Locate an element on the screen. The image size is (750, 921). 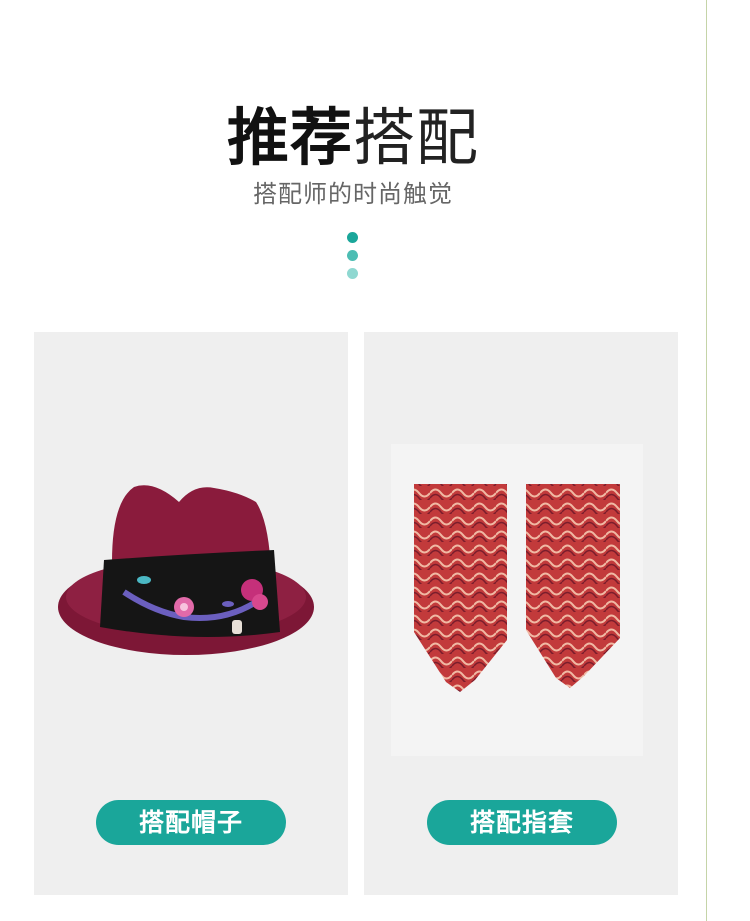
right-divider-line is located at coordinates (706, 460).